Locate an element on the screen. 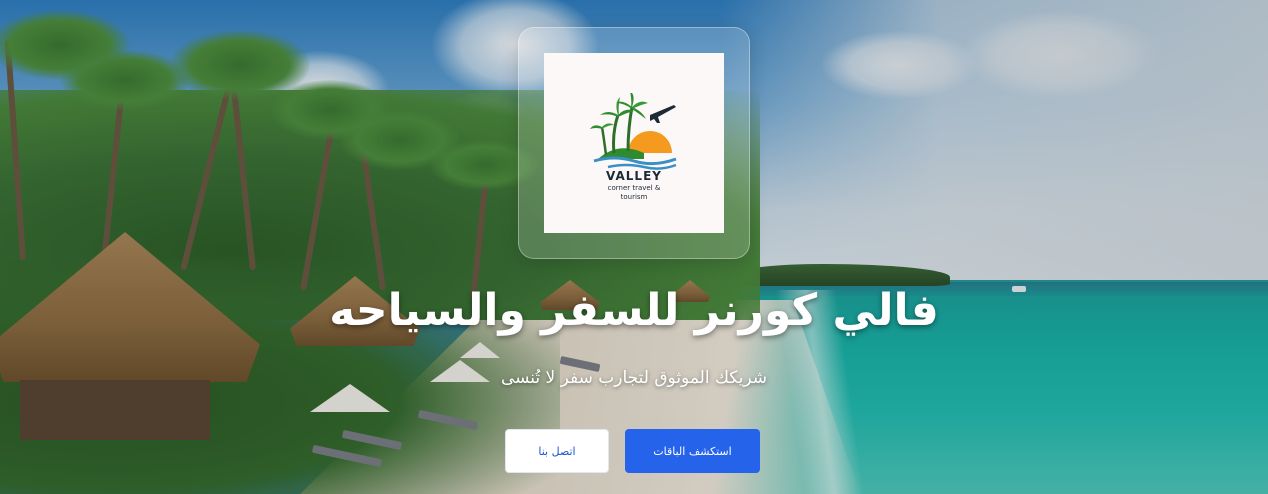 The image size is (1268, 494). palm-sun-plane-logo-icon is located at coordinates (633, 131).